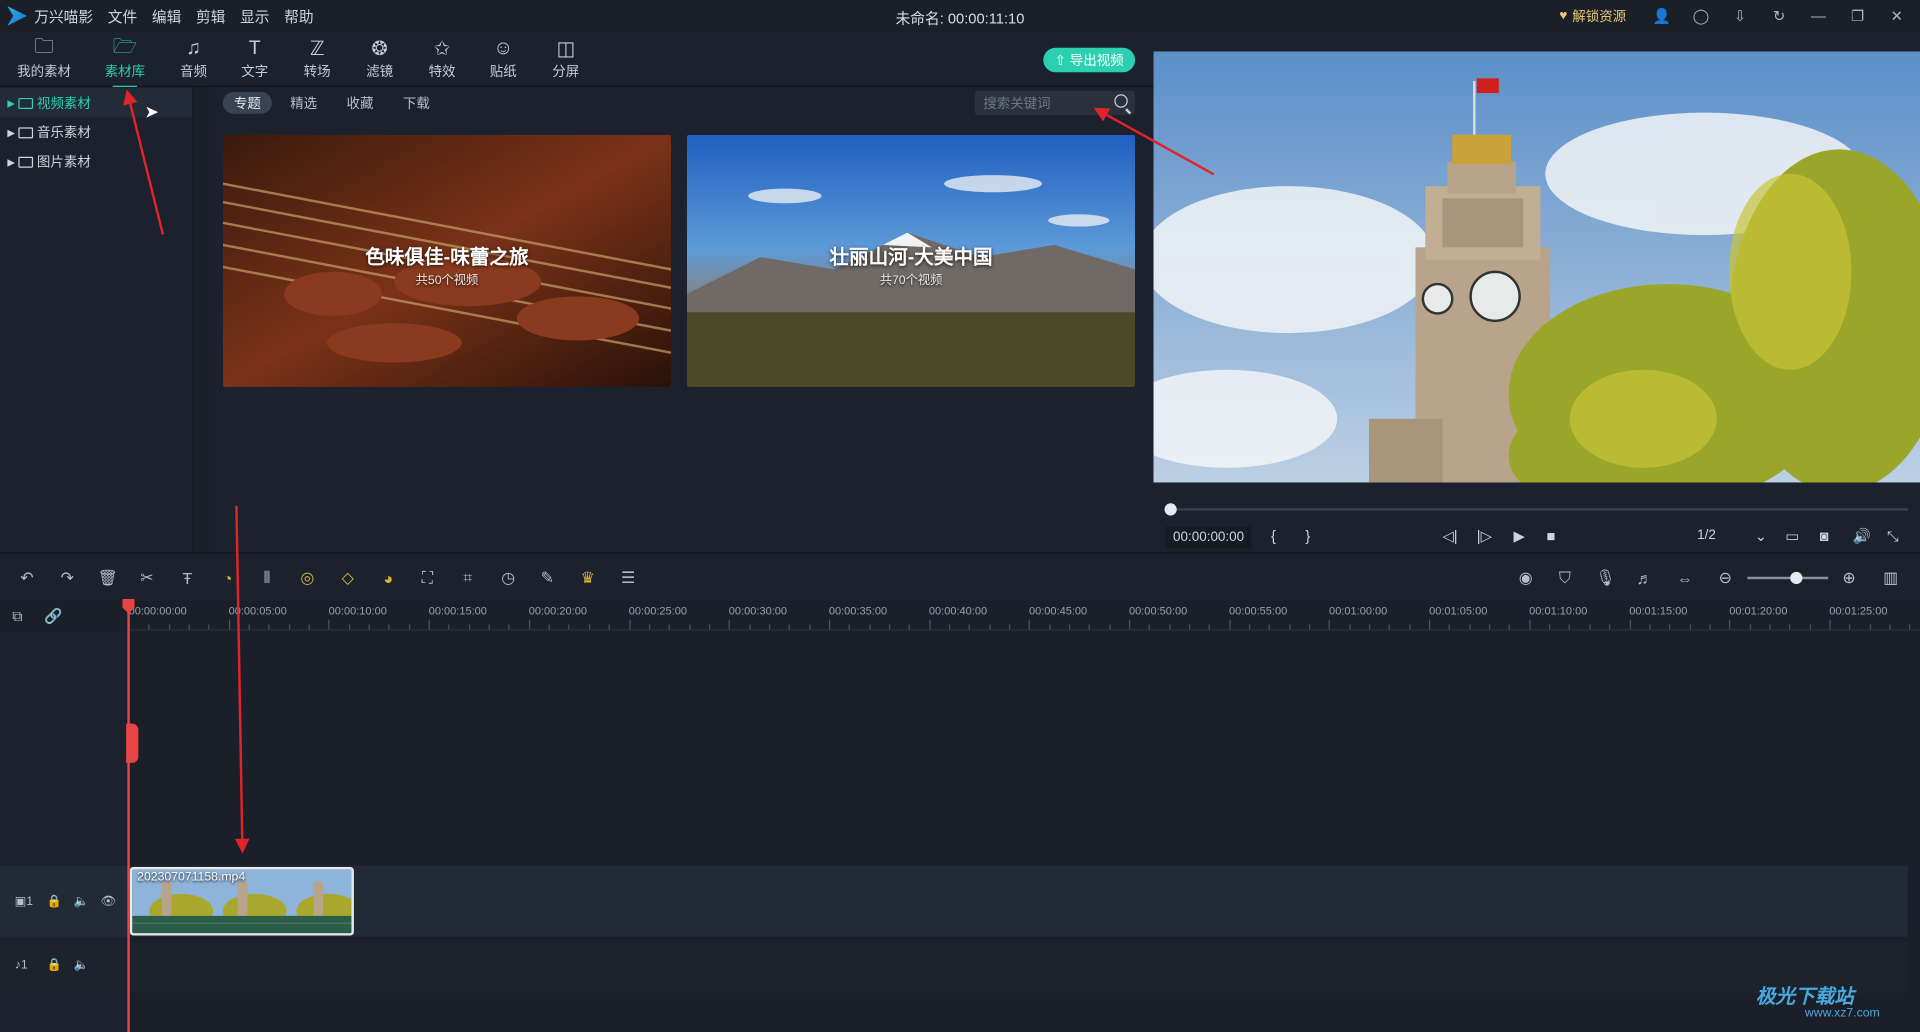 This screenshot has height=1032, width=1920. I want to click on sidebar-item-music: ▶ 音乐素材, so click(96, 132).